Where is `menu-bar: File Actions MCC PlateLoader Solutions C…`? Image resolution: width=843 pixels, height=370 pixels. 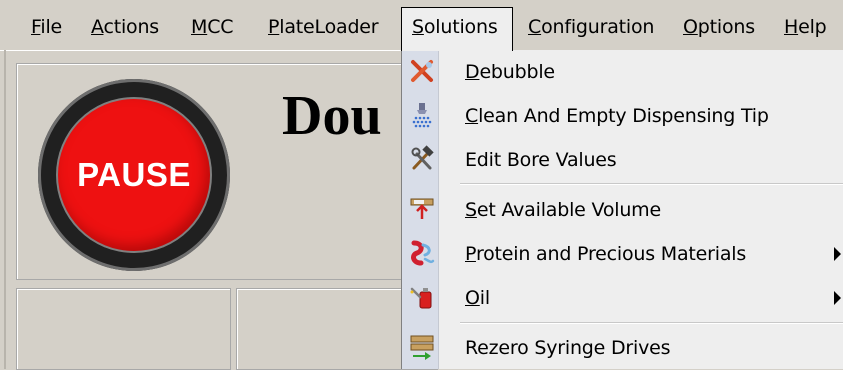 menu-bar: File Actions MCC PlateLoader Solutions C… is located at coordinates (421, 25).